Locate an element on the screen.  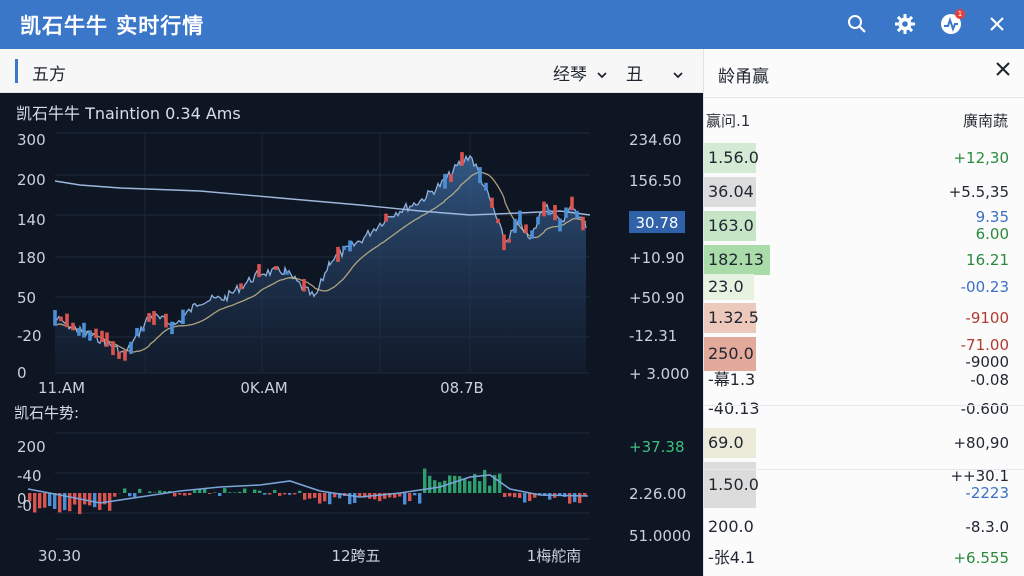
quote-change: -2223 is located at coordinates (987, 493).